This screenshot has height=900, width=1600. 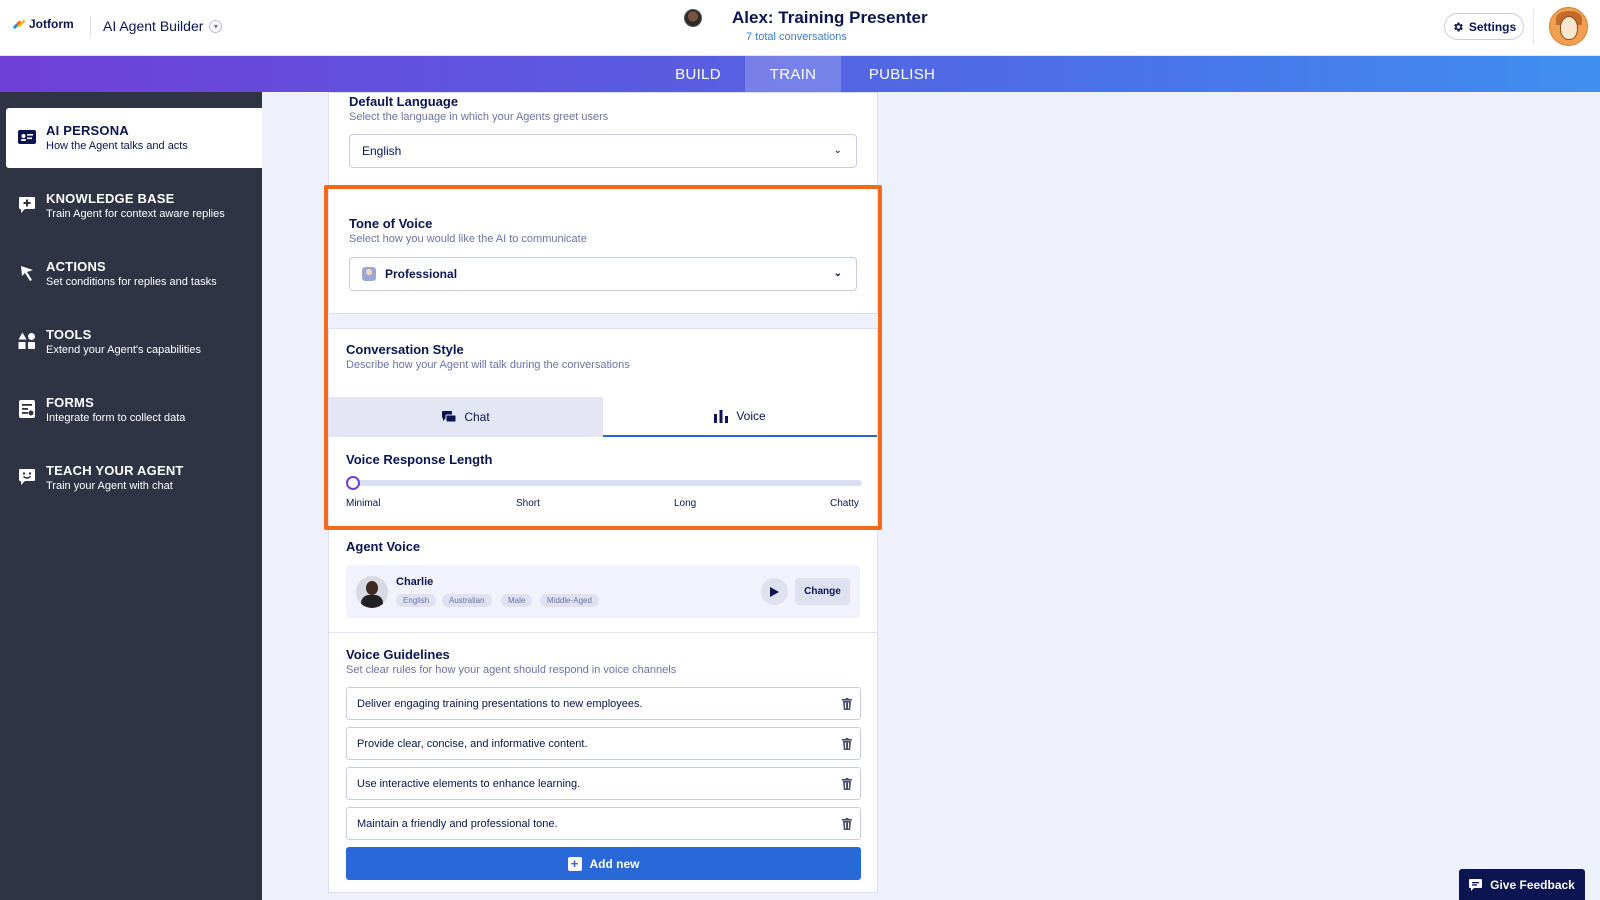 I want to click on tab-publish: PUBLISH, so click(x=902, y=74).